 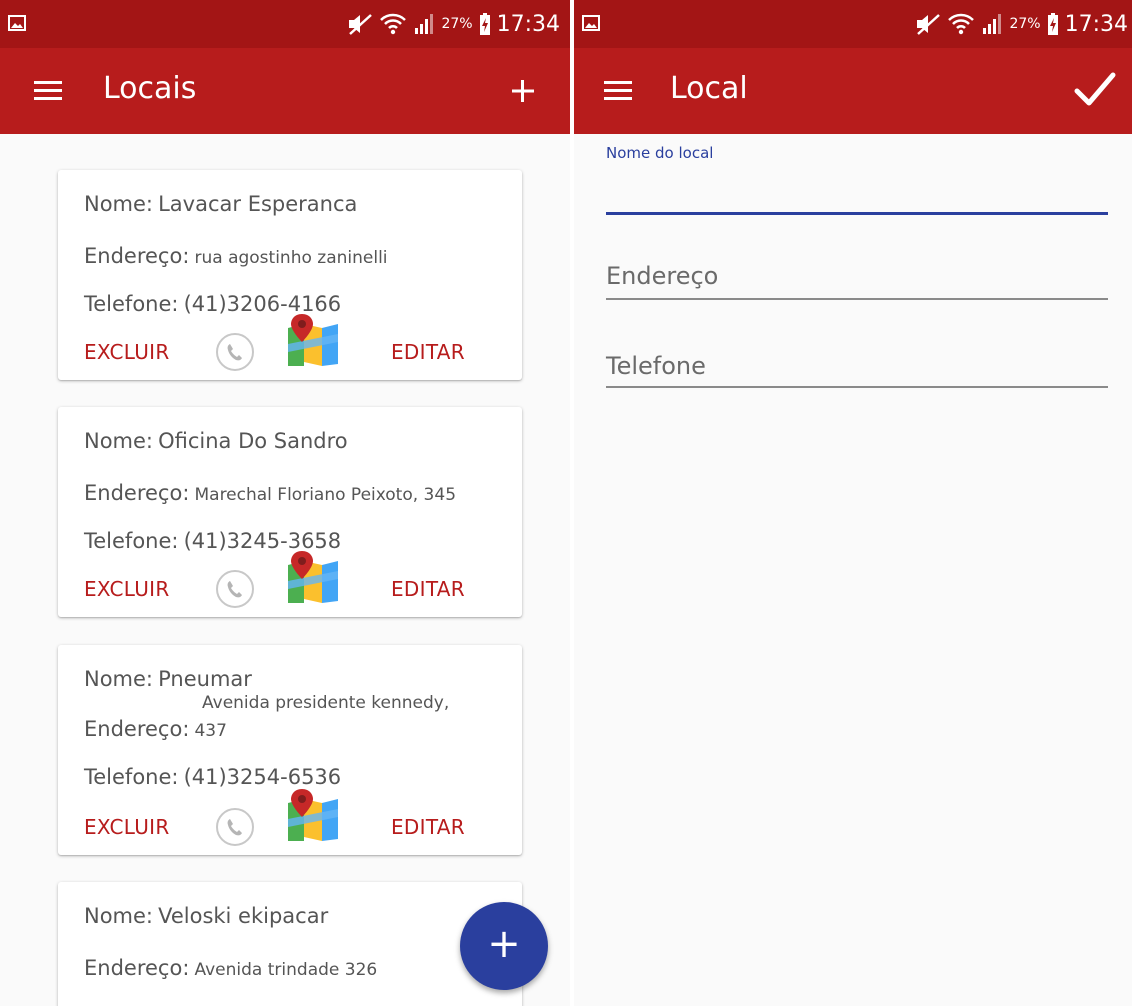 I want to click on place-address: Avenida trindade 326, so click(x=286, y=970).